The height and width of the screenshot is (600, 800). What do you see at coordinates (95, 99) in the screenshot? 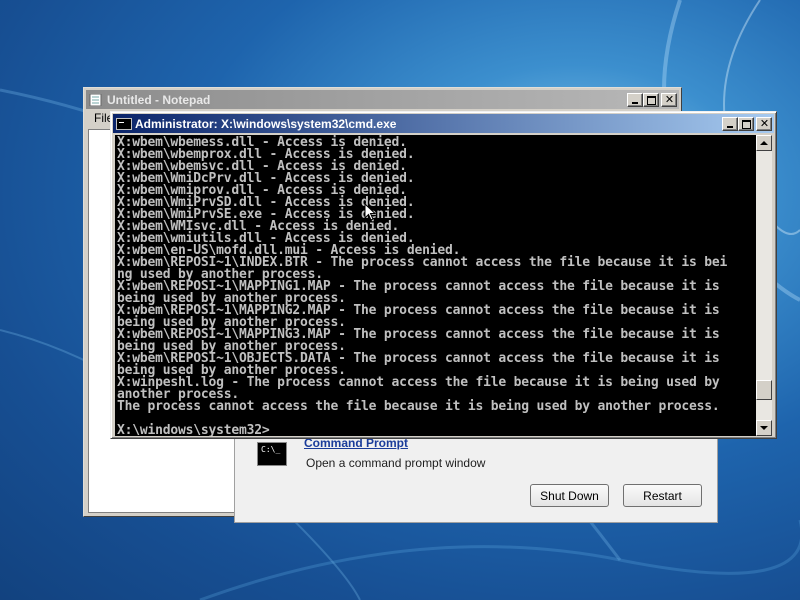
I see `notepad-icon` at bounding box center [95, 99].